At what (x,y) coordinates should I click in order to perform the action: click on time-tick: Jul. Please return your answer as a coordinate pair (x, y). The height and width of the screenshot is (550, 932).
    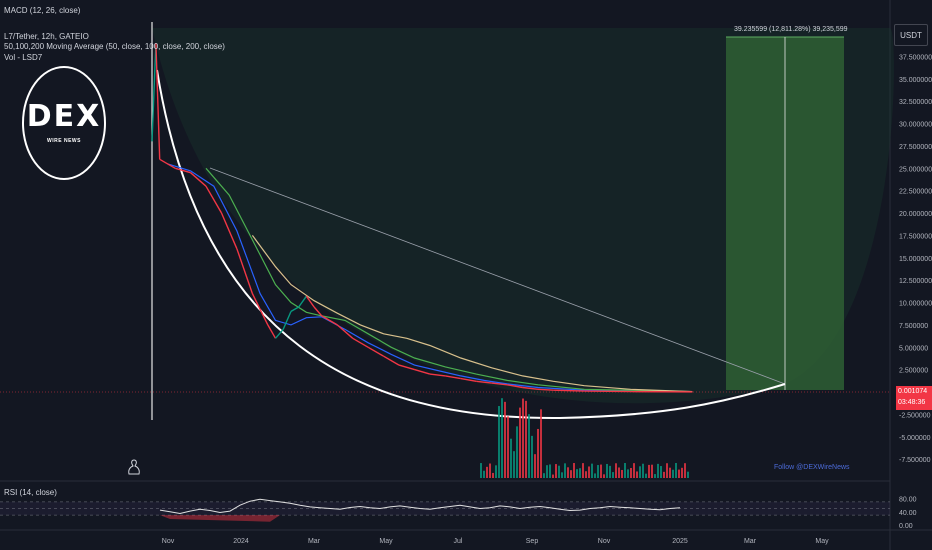
    Looking at the image, I should click on (458, 541).